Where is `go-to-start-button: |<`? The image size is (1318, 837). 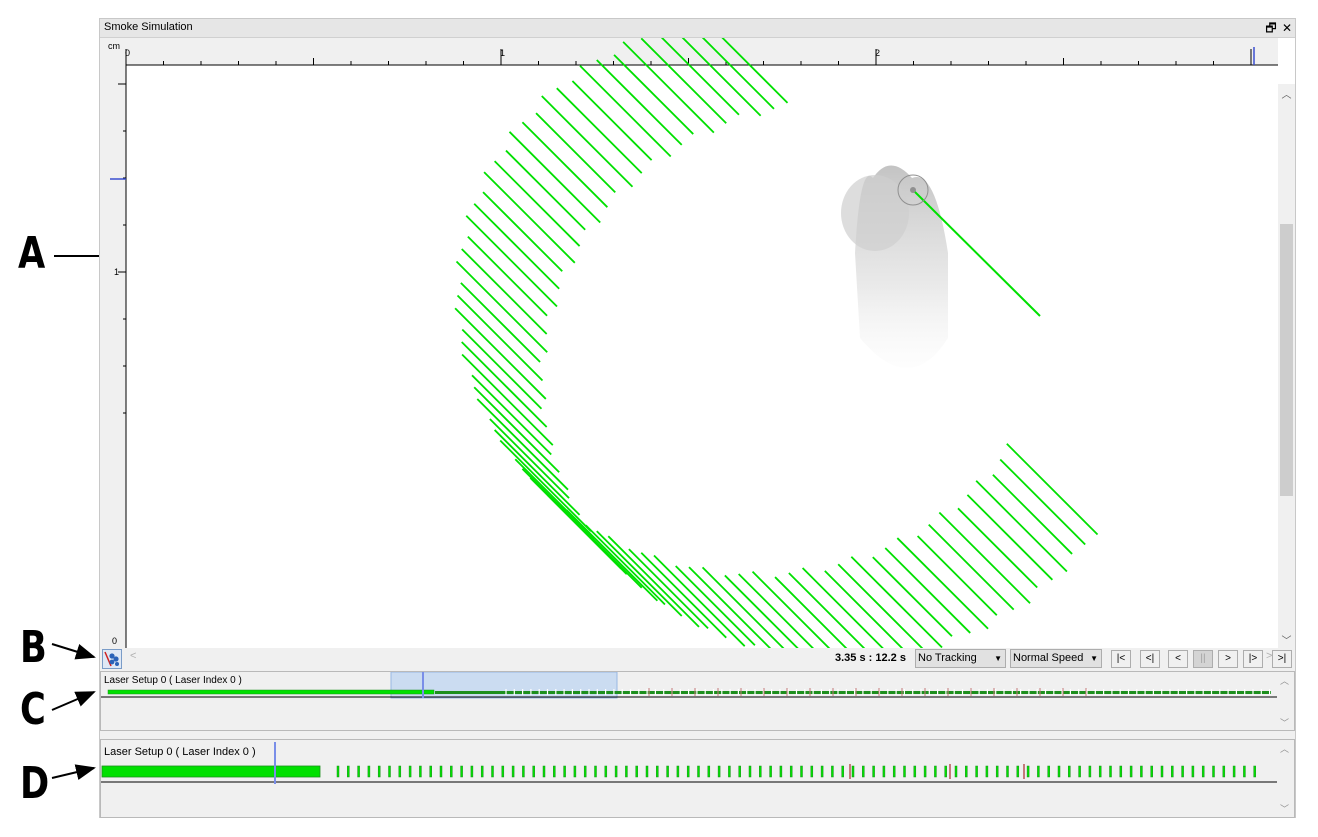 go-to-start-button: |< is located at coordinates (1121, 659).